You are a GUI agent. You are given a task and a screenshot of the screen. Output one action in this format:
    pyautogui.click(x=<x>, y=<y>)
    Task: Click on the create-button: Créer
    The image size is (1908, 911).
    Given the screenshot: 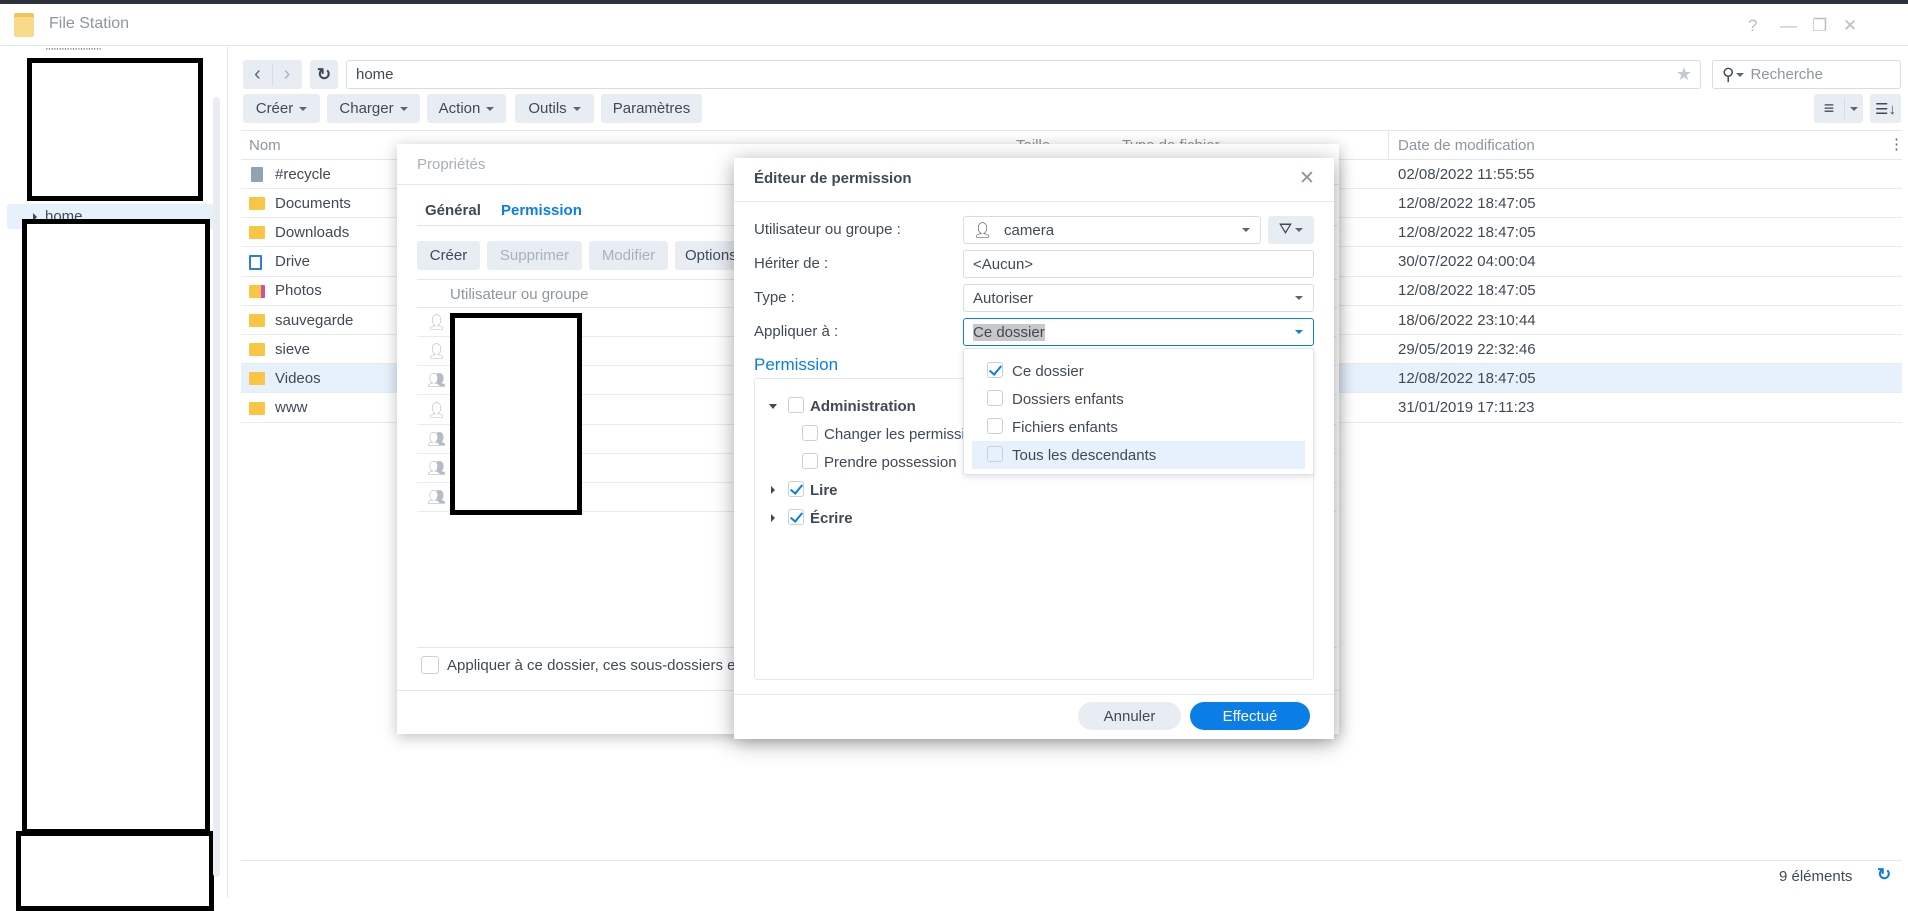 What is the action you would take?
    pyautogui.click(x=281, y=108)
    